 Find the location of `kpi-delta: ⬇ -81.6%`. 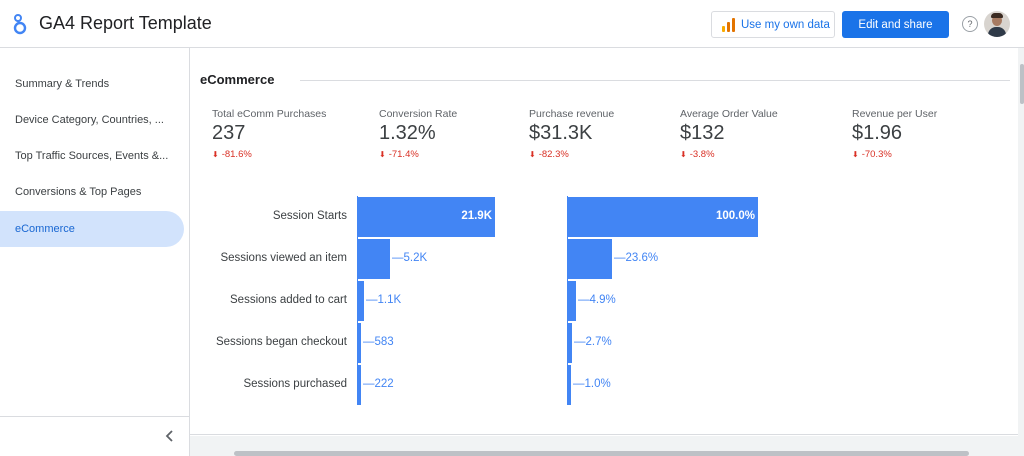

kpi-delta: ⬇ -81.6% is located at coordinates (232, 154).